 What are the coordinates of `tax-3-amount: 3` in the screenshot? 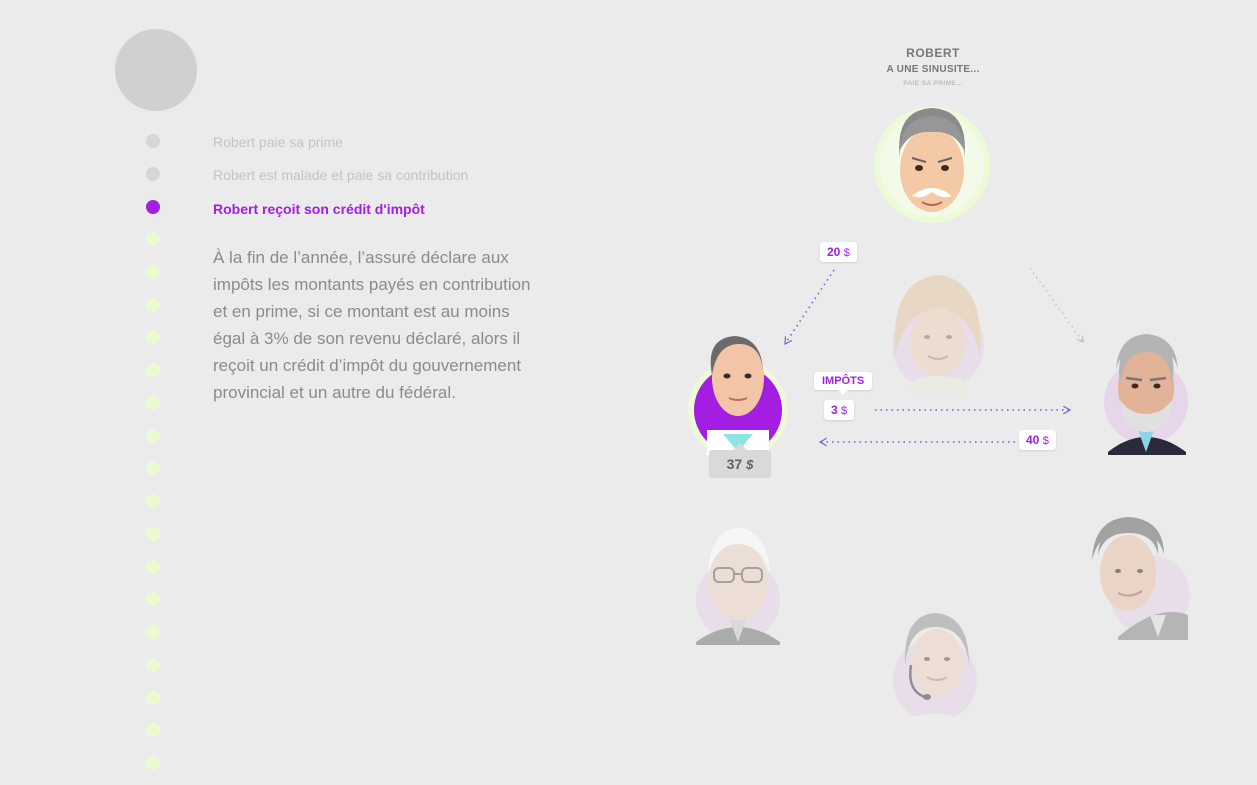 It's located at (834, 410).